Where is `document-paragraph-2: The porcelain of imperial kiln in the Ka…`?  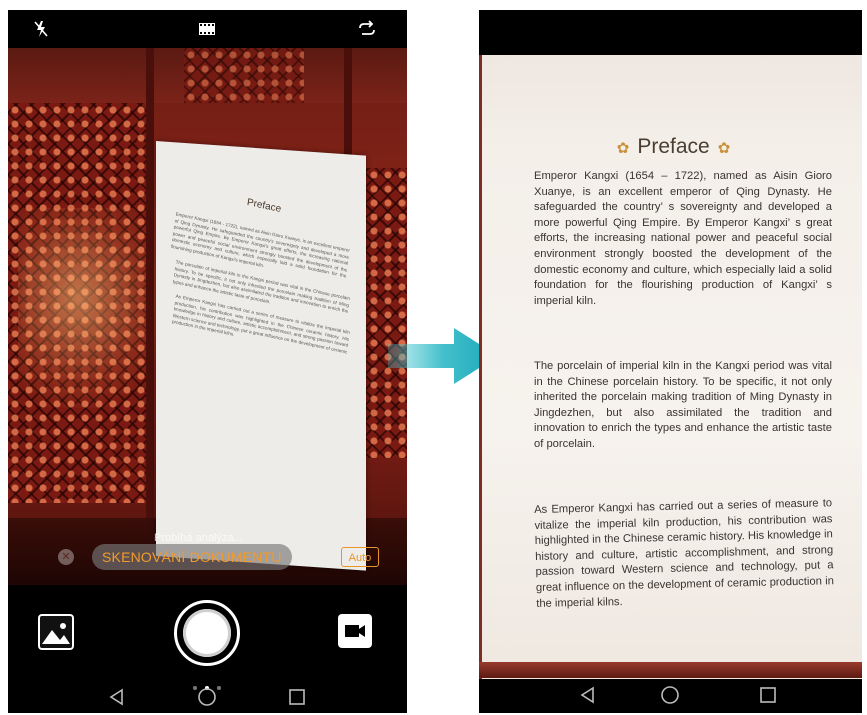
document-paragraph-2: The porcelain of imperial kiln in the Ka… is located at coordinates (683, 405).